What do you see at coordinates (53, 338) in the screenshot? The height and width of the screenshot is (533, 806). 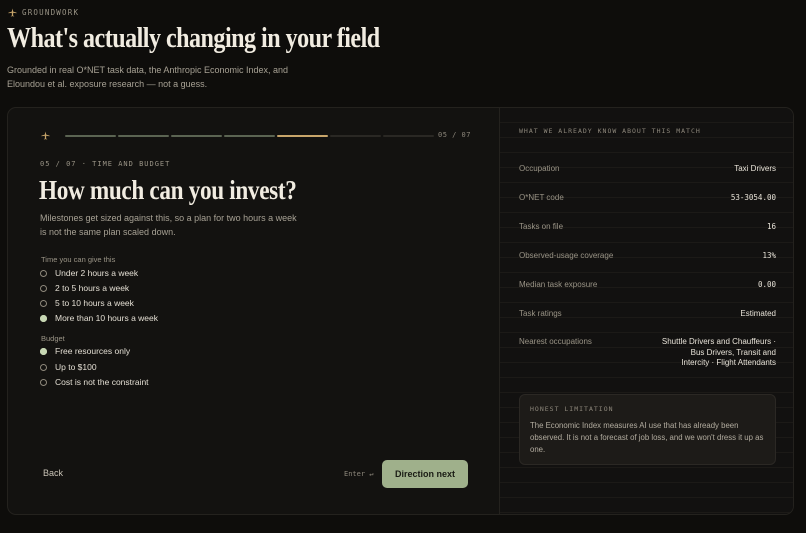 I see `budget-group-label: Budget` at bounding box center [53, 338].